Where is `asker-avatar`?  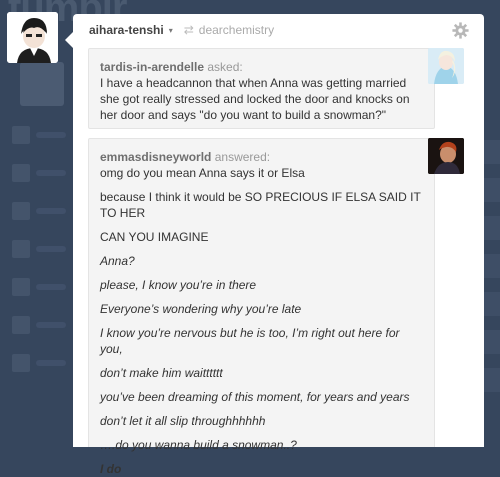
asker-avatar is located at coordinates (446, 66).